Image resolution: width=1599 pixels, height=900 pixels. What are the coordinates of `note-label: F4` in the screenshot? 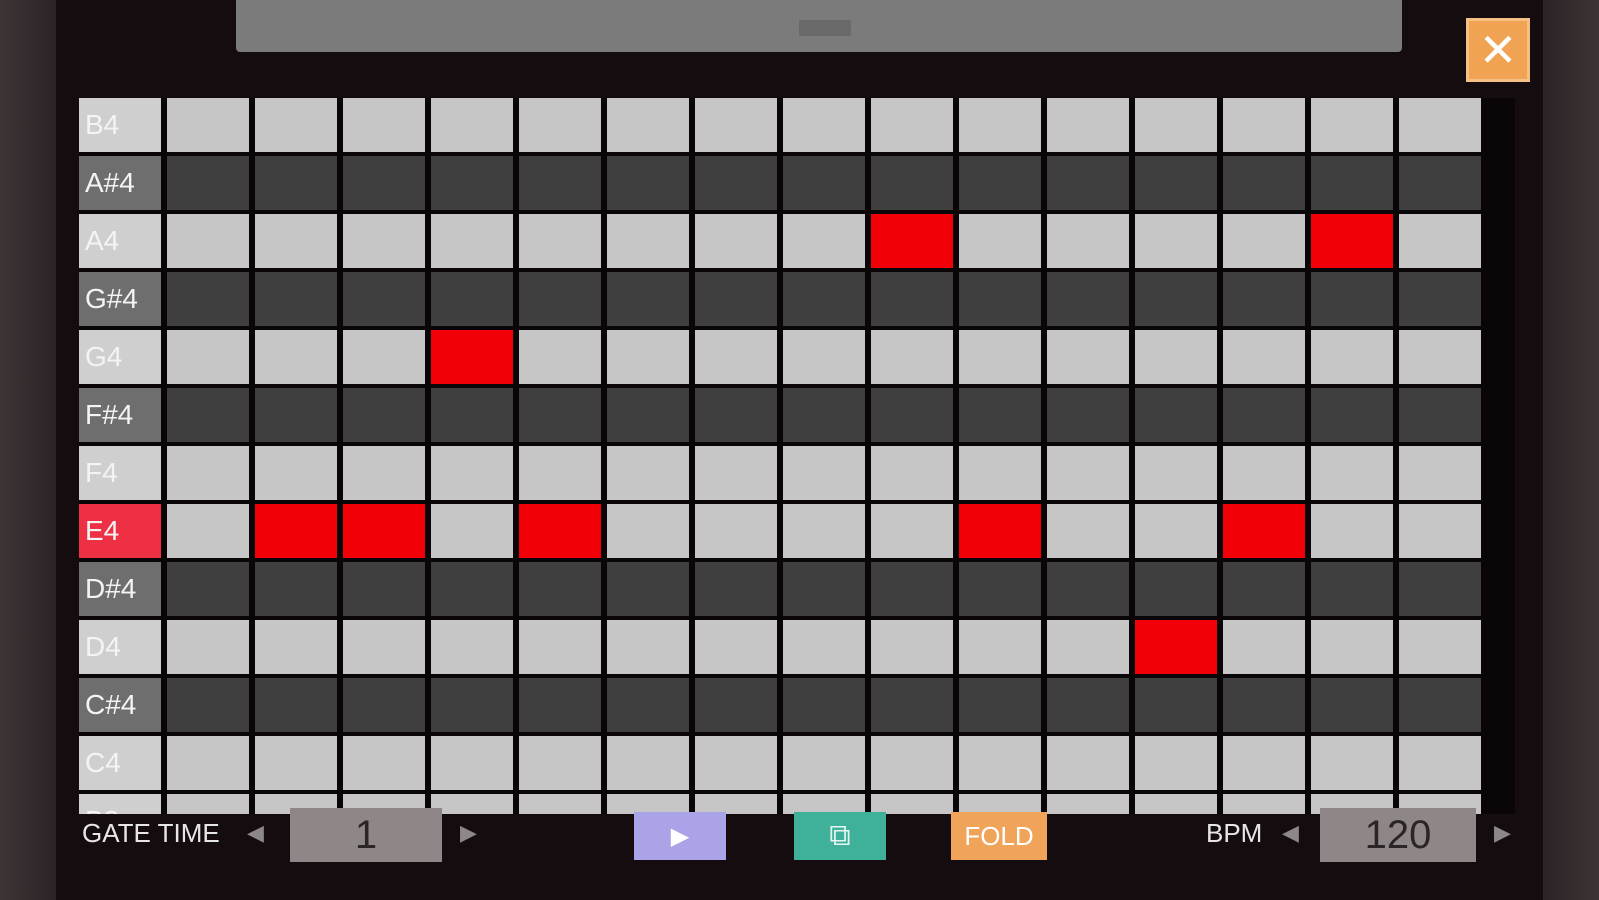 It's located at (120, 473).